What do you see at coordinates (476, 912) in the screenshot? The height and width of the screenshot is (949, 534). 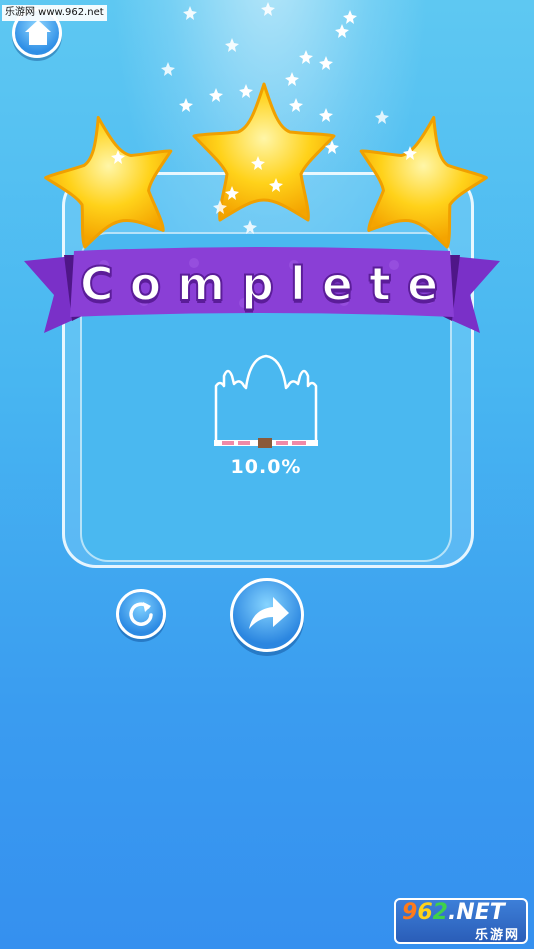 I see `watermark-suffix: .NET` at bounding box center [476, 912].